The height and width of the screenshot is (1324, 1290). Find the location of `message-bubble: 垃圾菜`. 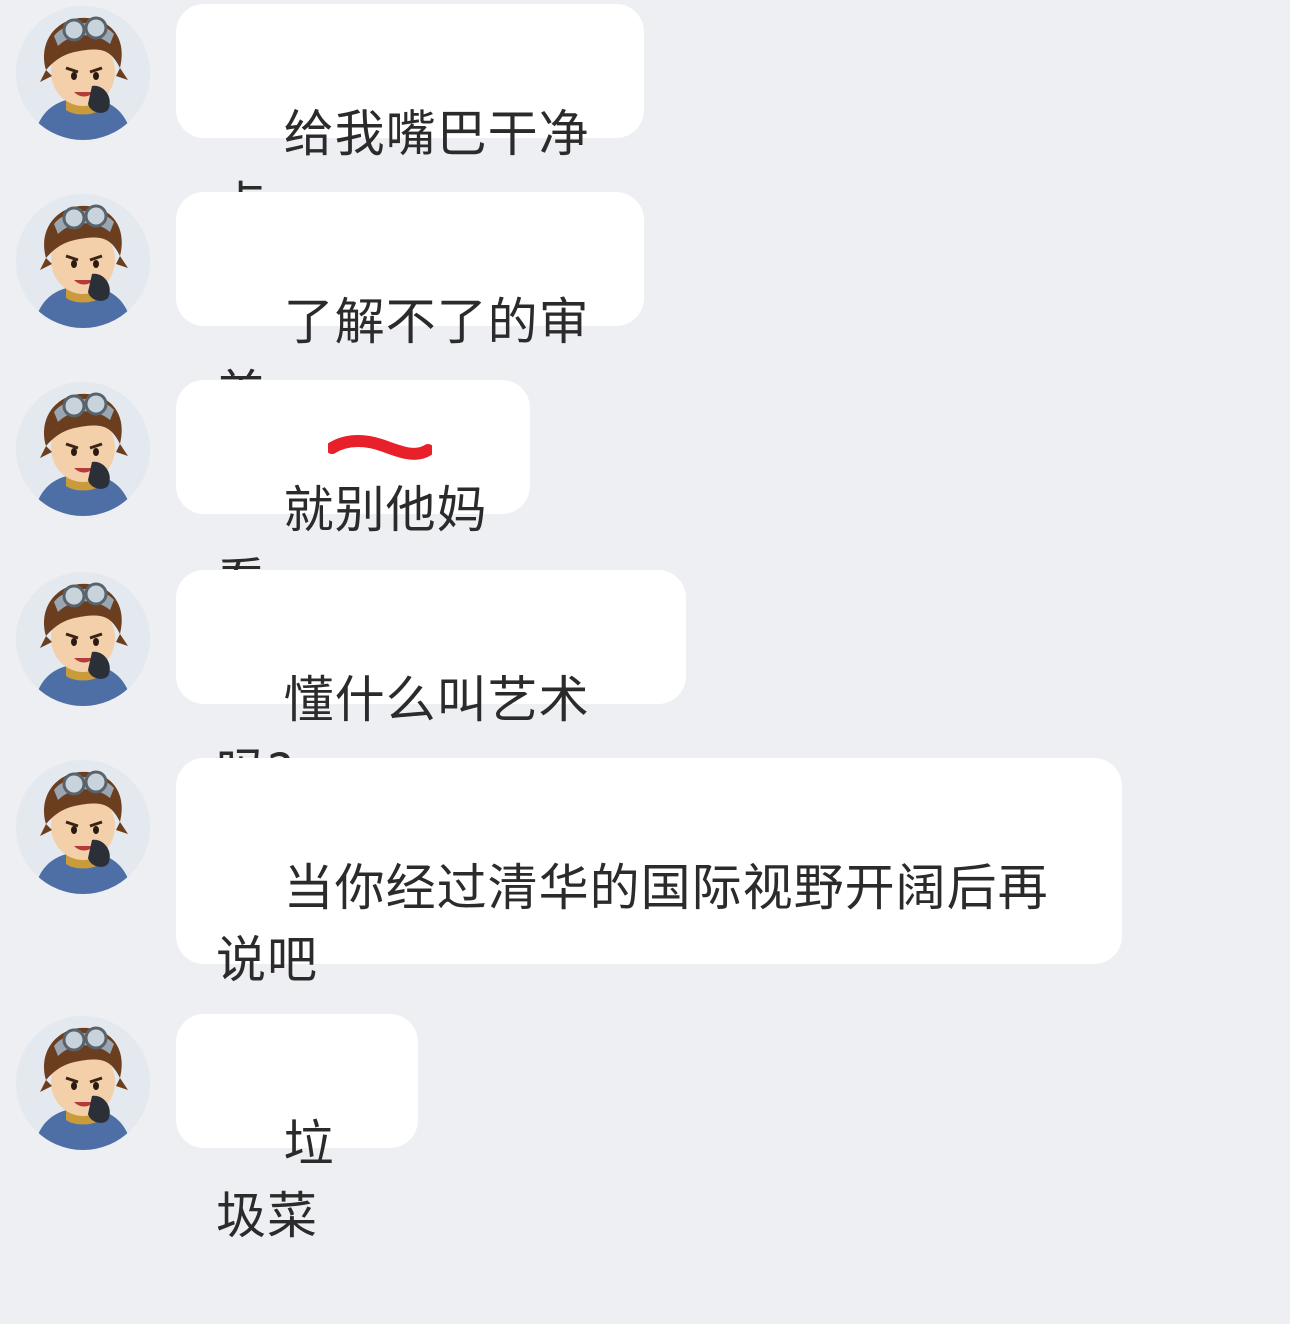

message-bubble: 垃圾菜 is located at coordinates (297, 1129).